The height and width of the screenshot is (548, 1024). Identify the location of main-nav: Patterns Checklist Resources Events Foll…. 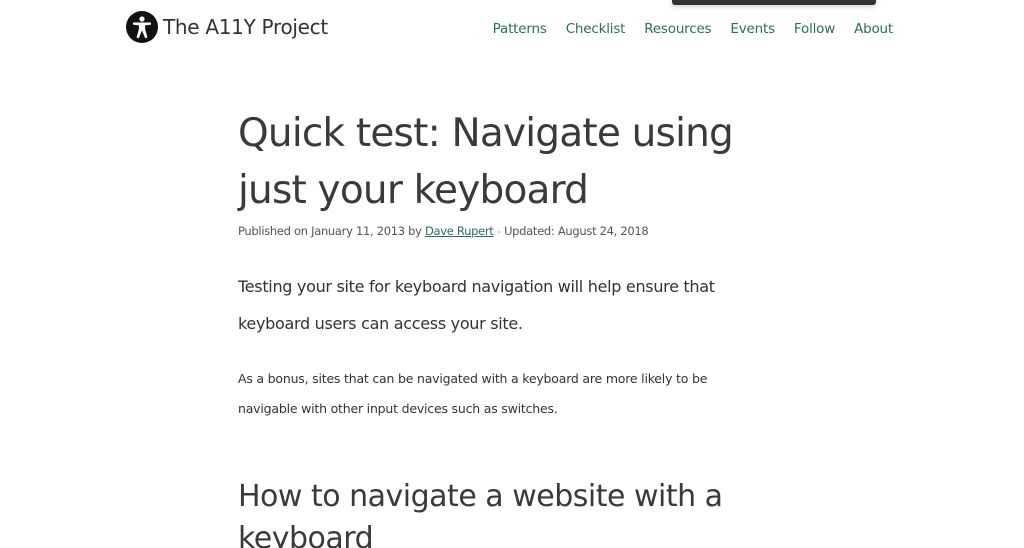
(693, 29).